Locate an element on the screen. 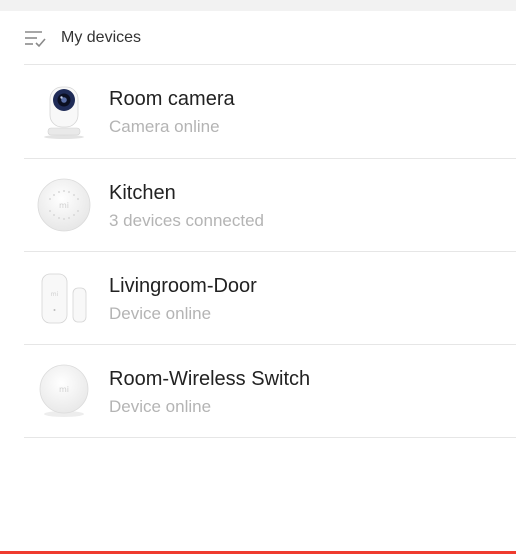 This screenshot has height=554, width=516. divider is located at coordinates (270, 437).